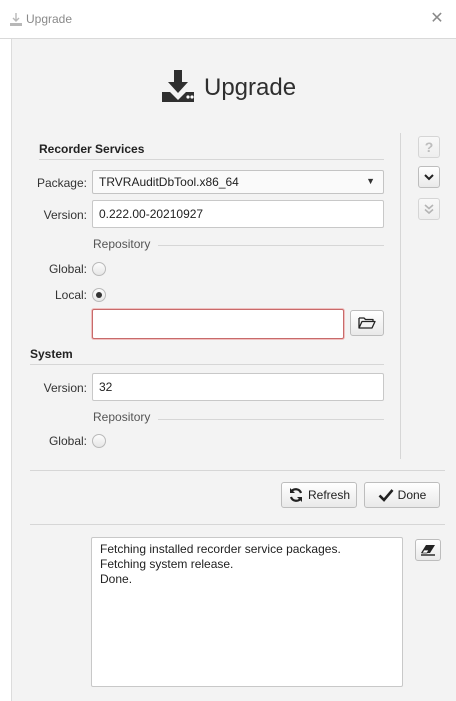  Describe the element at coordinates (218, 324) in the screenshot. I see `local-path-input` at that location.